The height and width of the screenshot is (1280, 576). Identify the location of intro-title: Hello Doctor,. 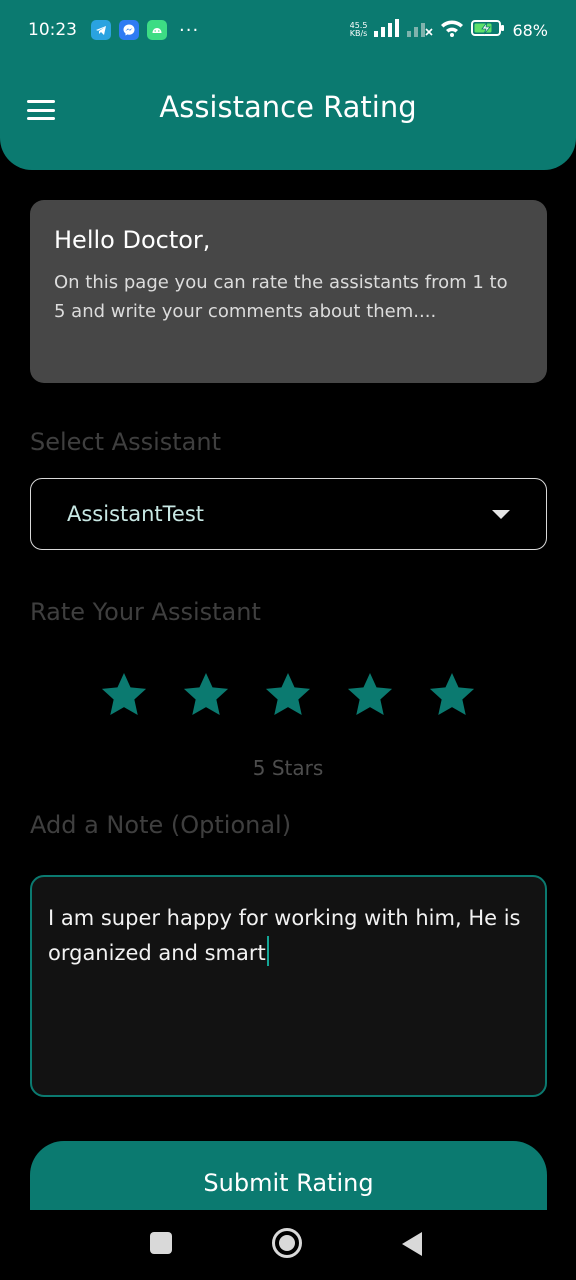
(132, 240).